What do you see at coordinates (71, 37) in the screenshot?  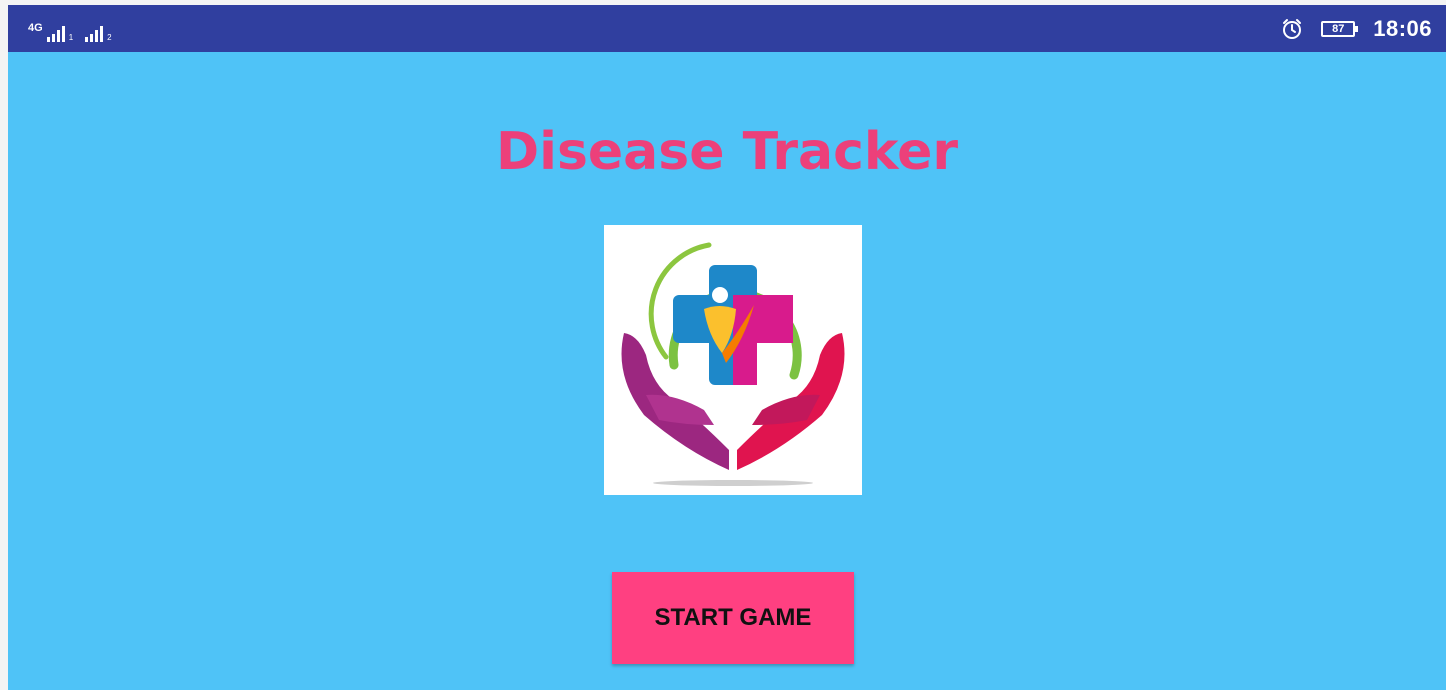 I see `sim-index: 1` at bounding box center [71, 37].